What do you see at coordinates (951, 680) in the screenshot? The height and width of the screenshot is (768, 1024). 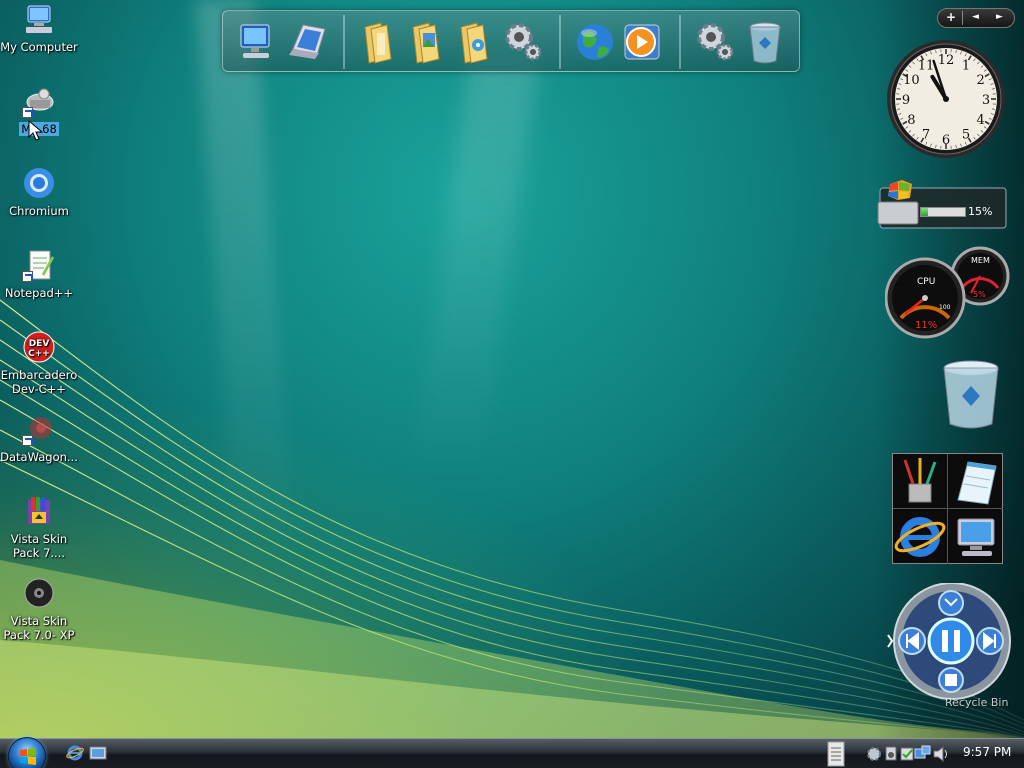 I see `media-stop-button` at bounding box center [951, 680].